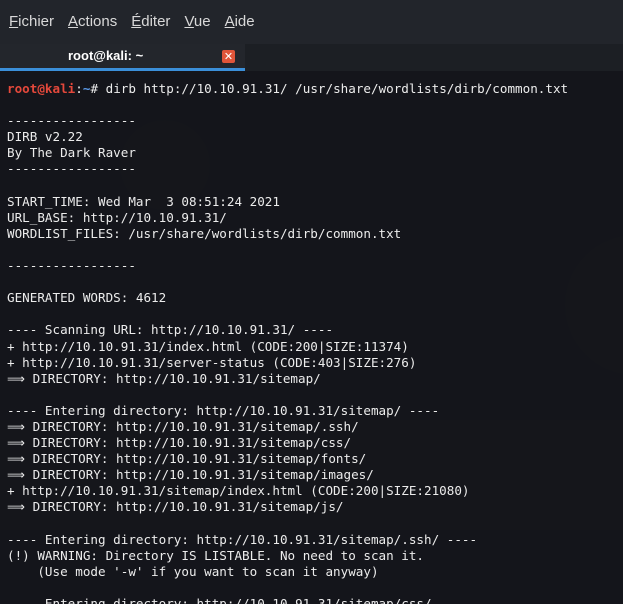  I want to click on prompt-symbol: #, so click(98, 88).